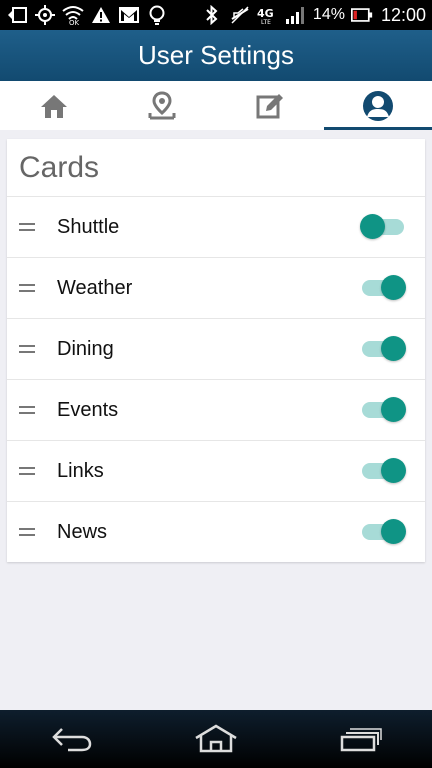 This screenshot has height=768, width=432. I want to click on card-label: Events, so click(88, 409).